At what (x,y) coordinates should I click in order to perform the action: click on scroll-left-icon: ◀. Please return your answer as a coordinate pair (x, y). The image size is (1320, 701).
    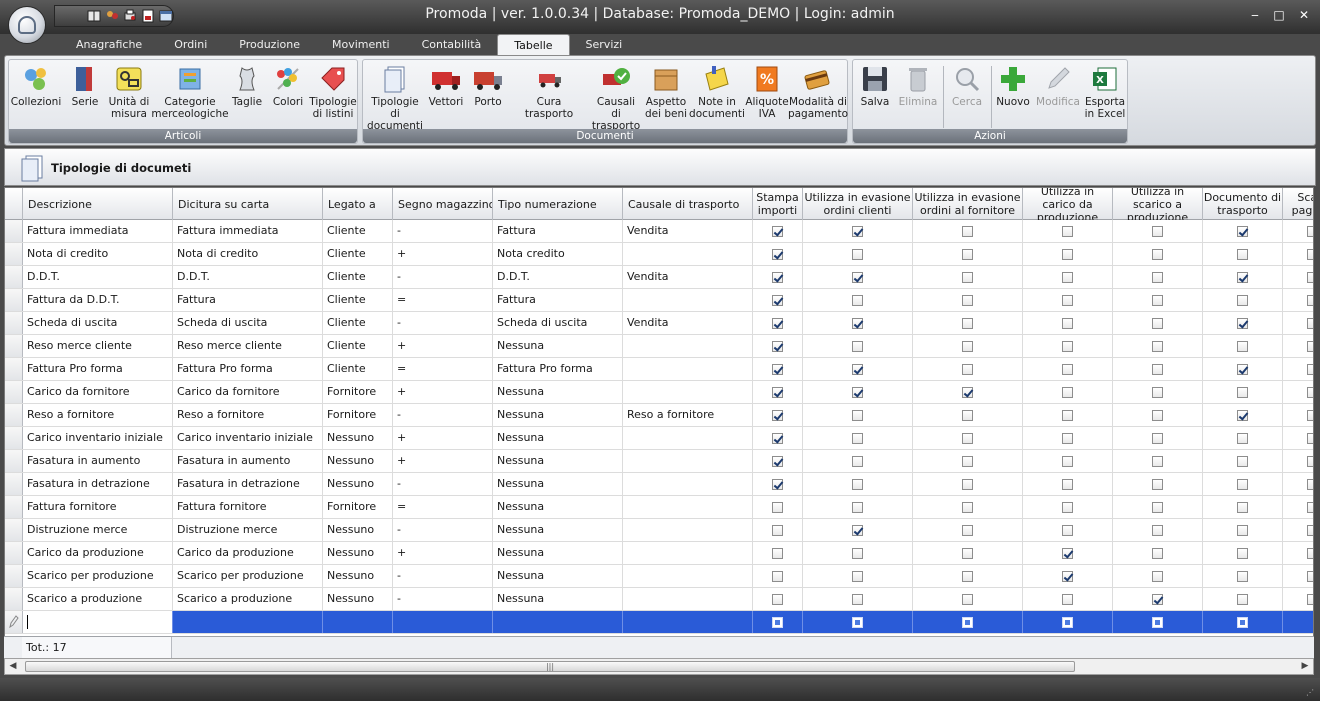
    Looking at the image, I should click on (13, 666).